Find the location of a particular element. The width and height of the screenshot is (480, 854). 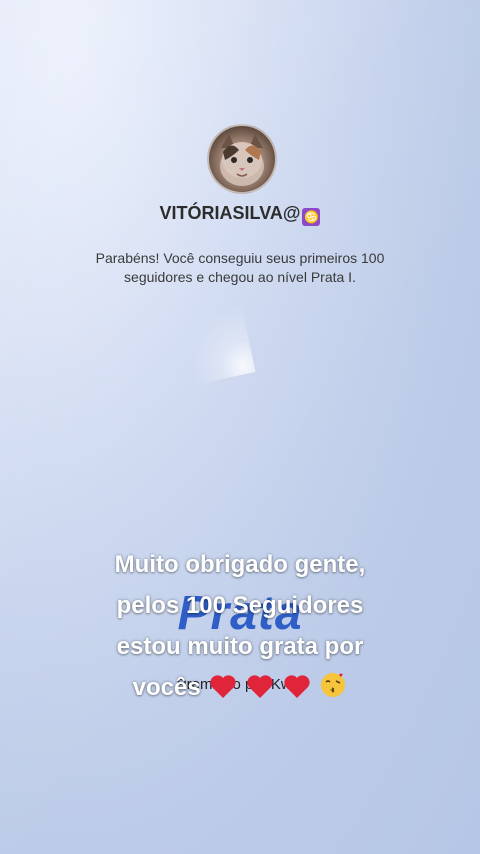

kissing-face-icon is located at coordinates (333, 685).